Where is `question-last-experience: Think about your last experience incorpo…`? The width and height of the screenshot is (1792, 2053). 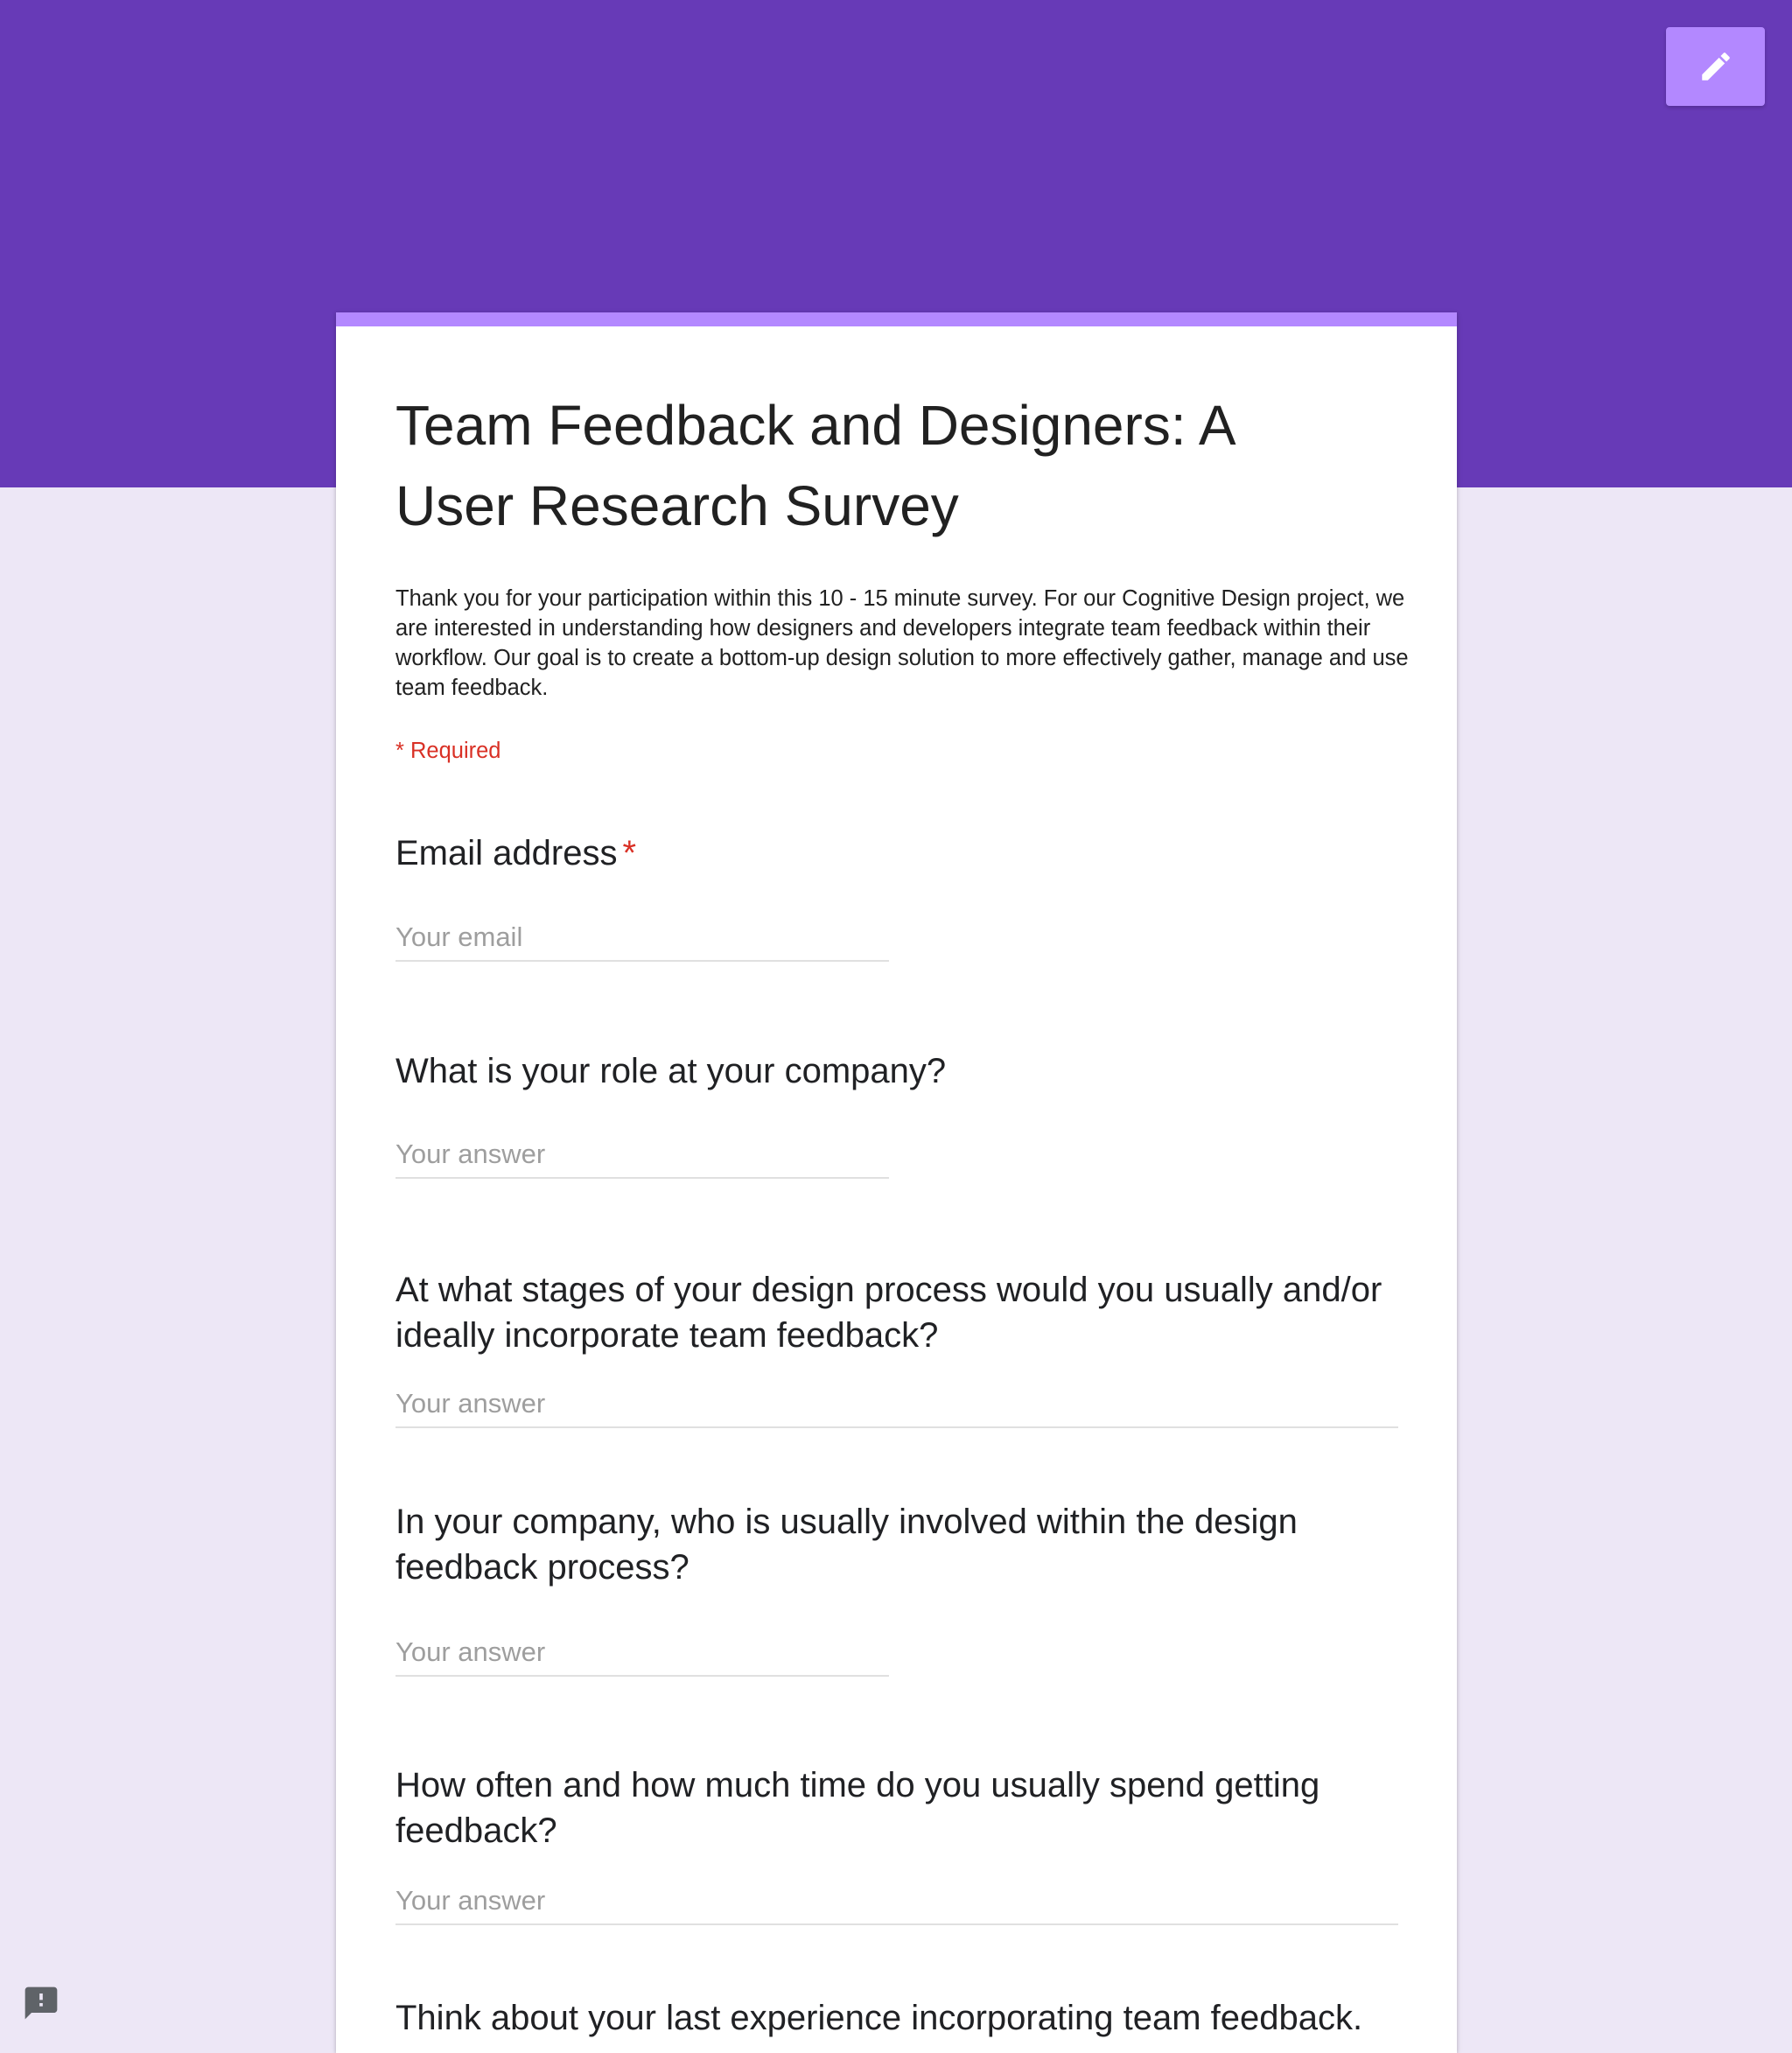
question-last-experience: Think about your last experience incorpo… is located at coordinates (903, 2018).